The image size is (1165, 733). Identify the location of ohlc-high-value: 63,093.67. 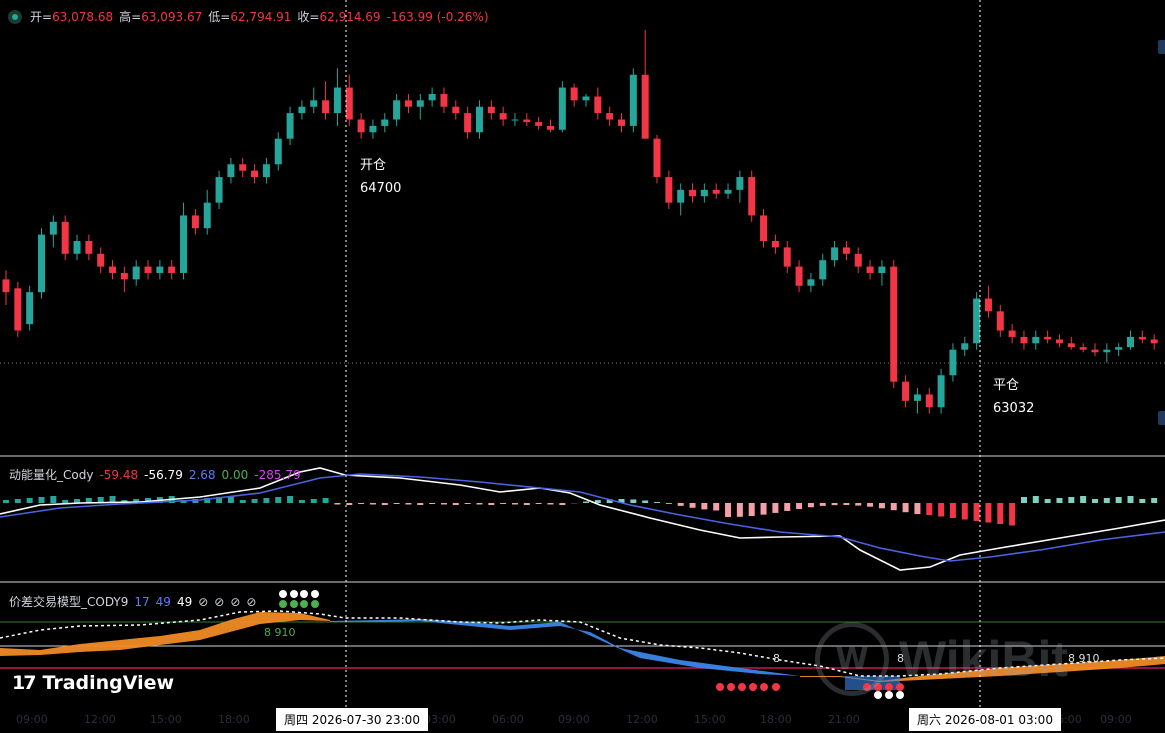
(172, 16).